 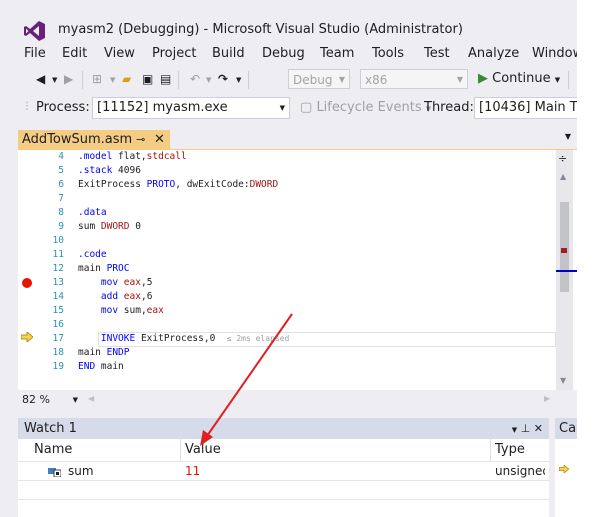 What do you see at coordinates (99, 226) in the screenshot?
I see `code-line: 9 sum DWORD 0` at bounding box center [99, 226].